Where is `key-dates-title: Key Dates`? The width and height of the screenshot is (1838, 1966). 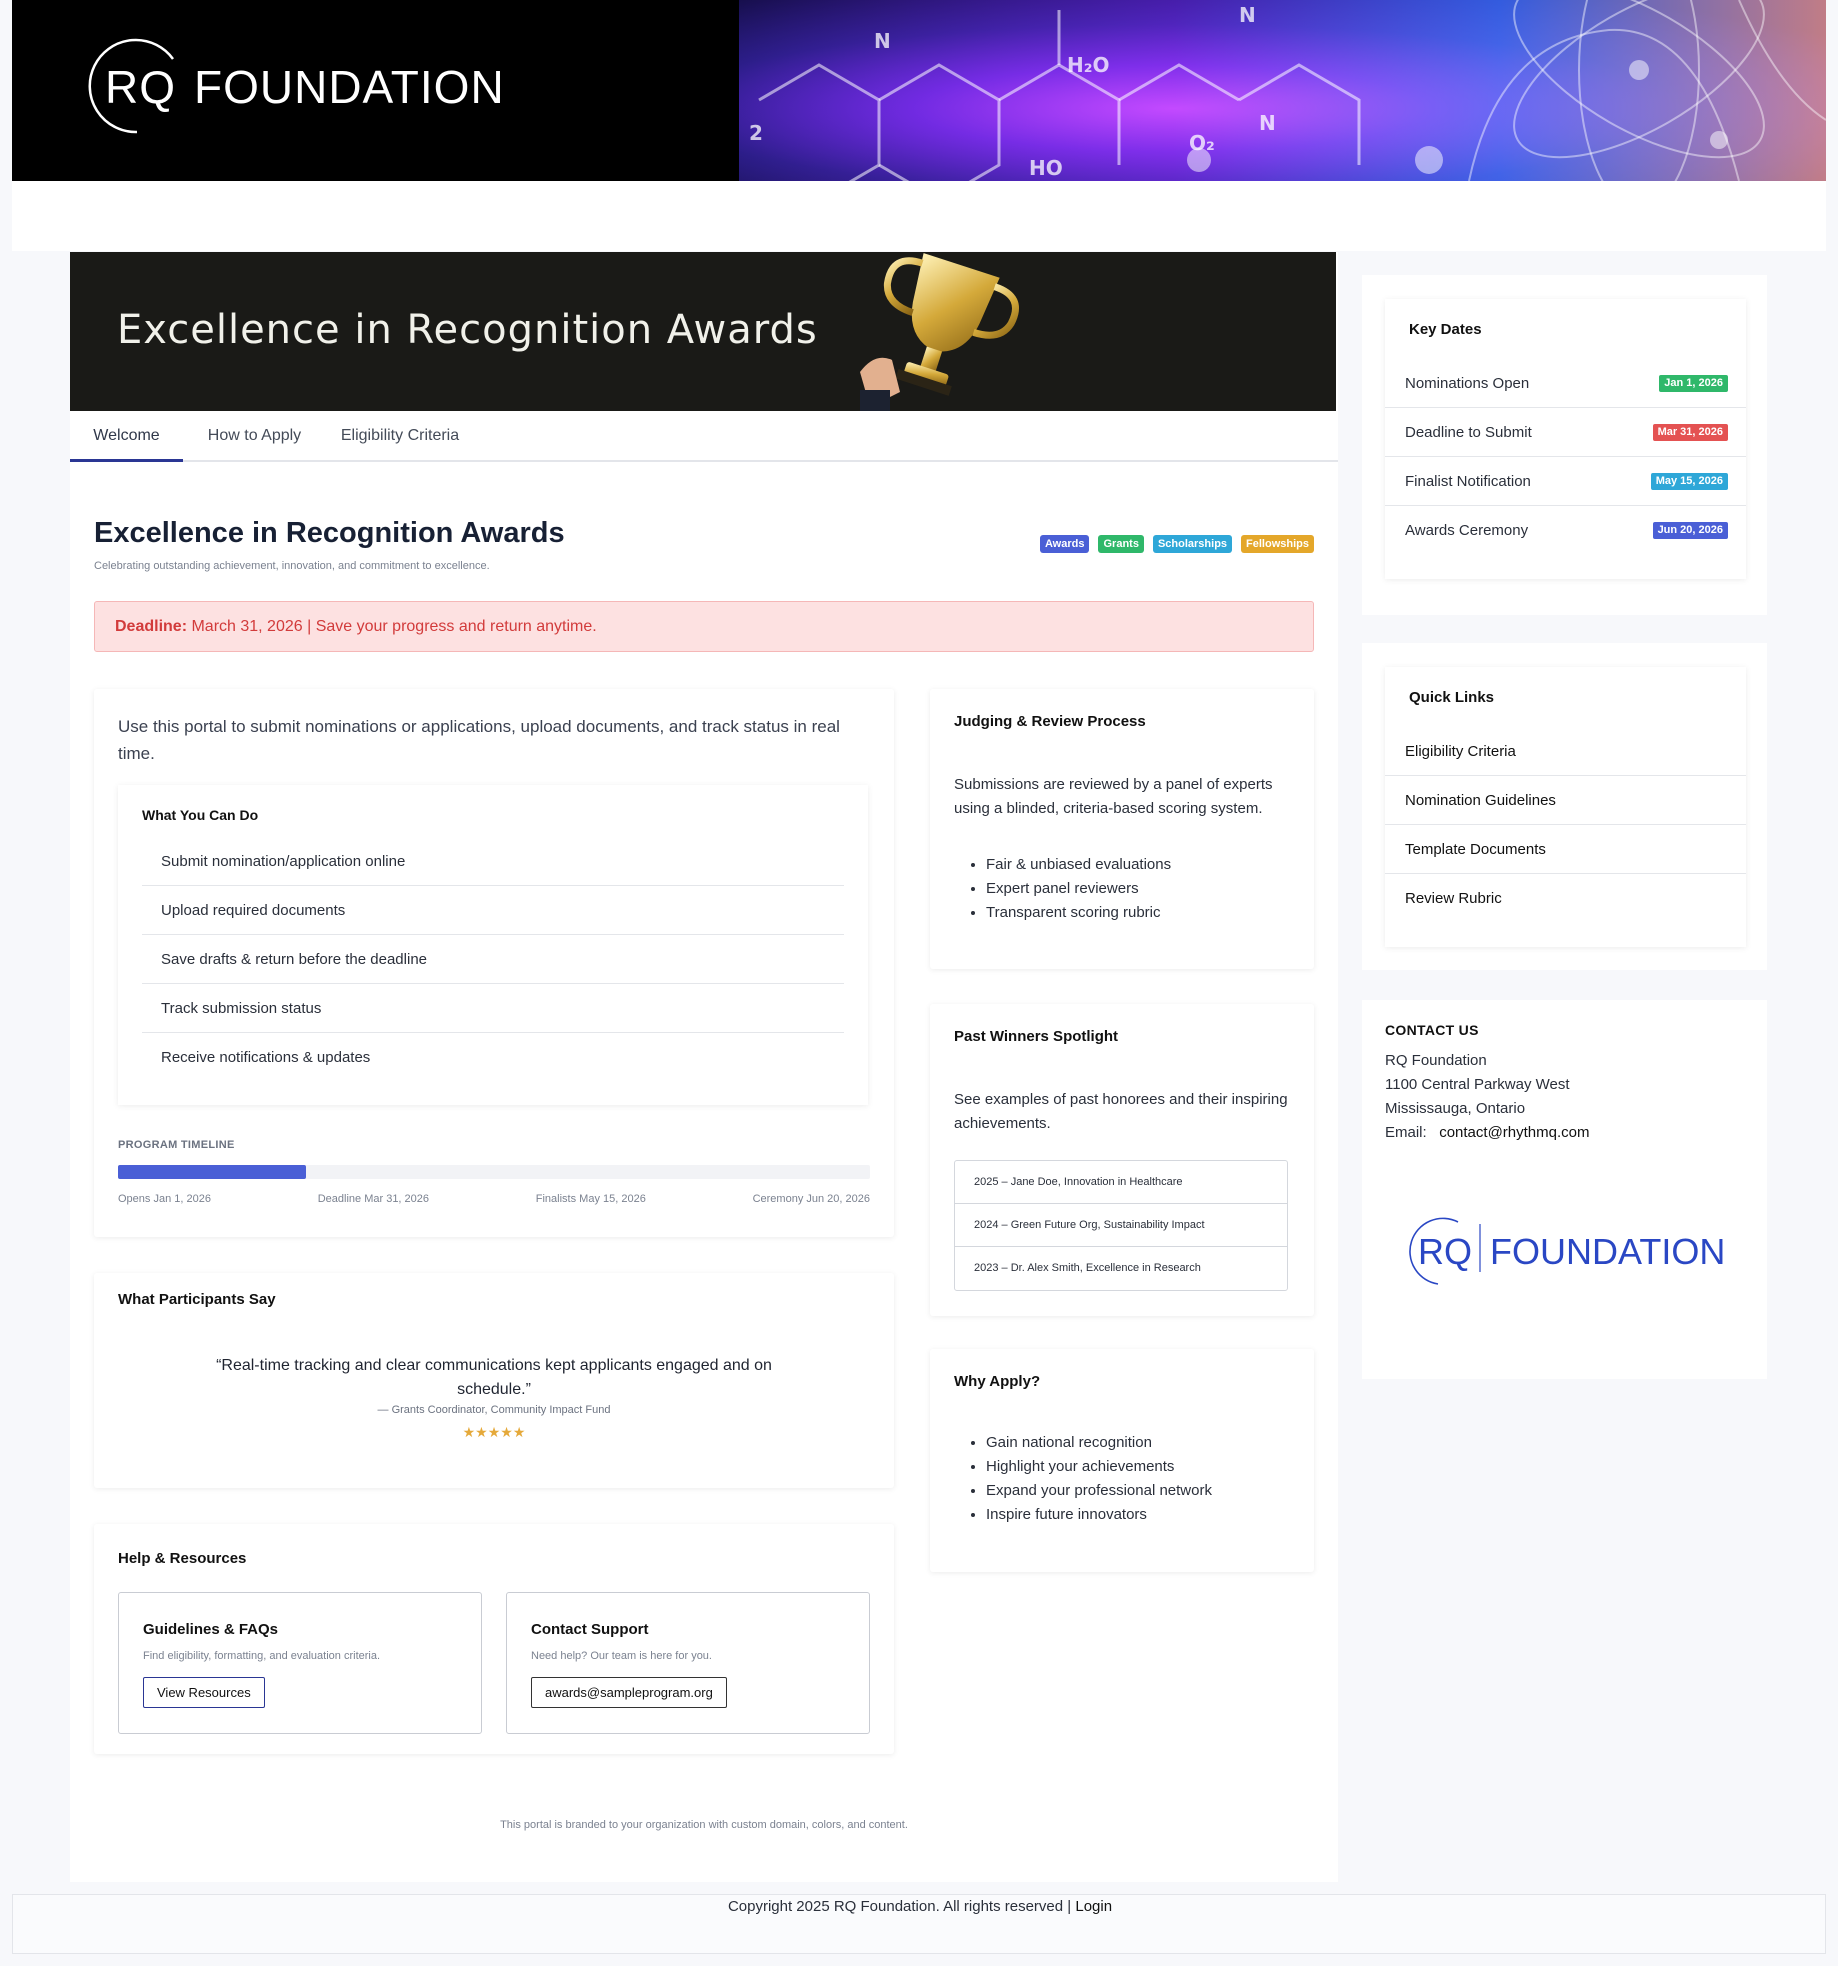
key-dates-title: Key Dates is located at coordinates (1445, 329).